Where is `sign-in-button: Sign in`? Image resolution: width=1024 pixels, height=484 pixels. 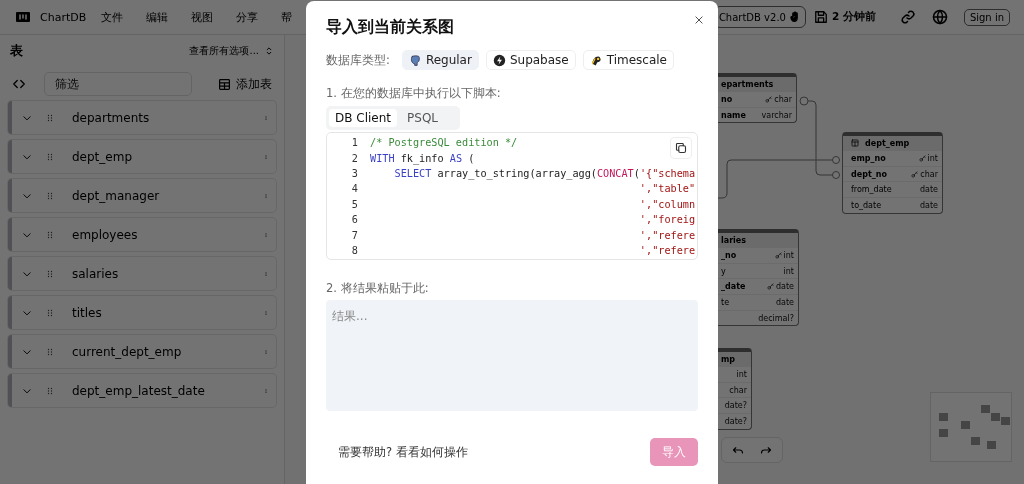
sign-in-button: Sign in is located at coordinates (986, 17).